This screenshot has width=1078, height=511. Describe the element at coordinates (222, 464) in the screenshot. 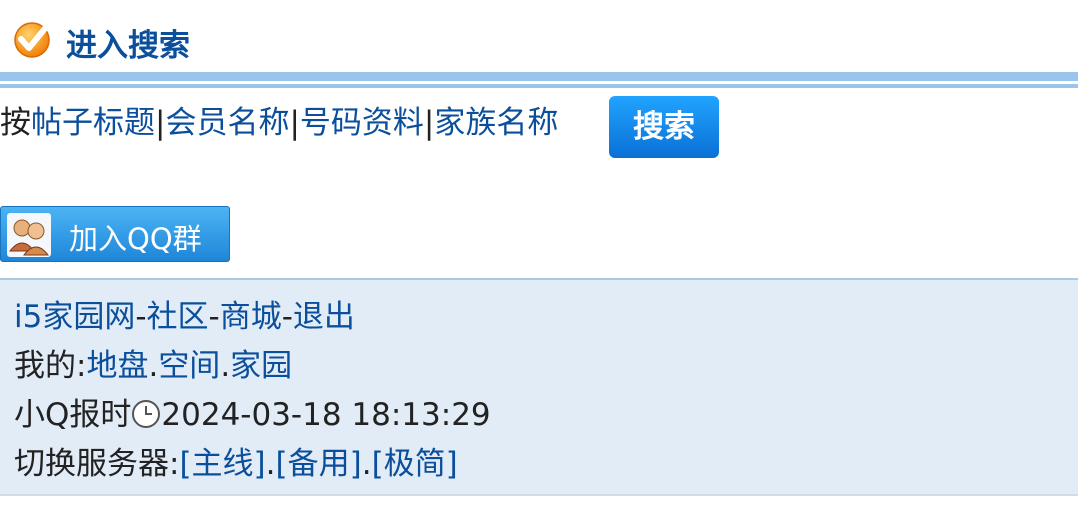

I see `server-main-link: [主线]` at that location.